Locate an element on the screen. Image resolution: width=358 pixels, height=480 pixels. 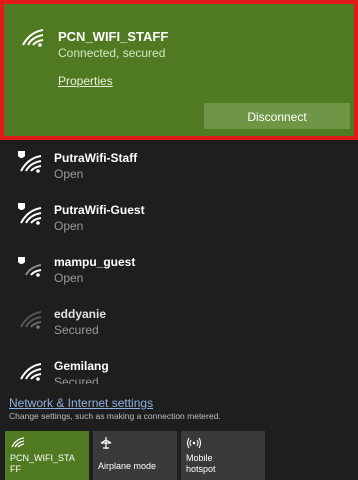
tile-label: hotspot is located at coordinates (201, 469).